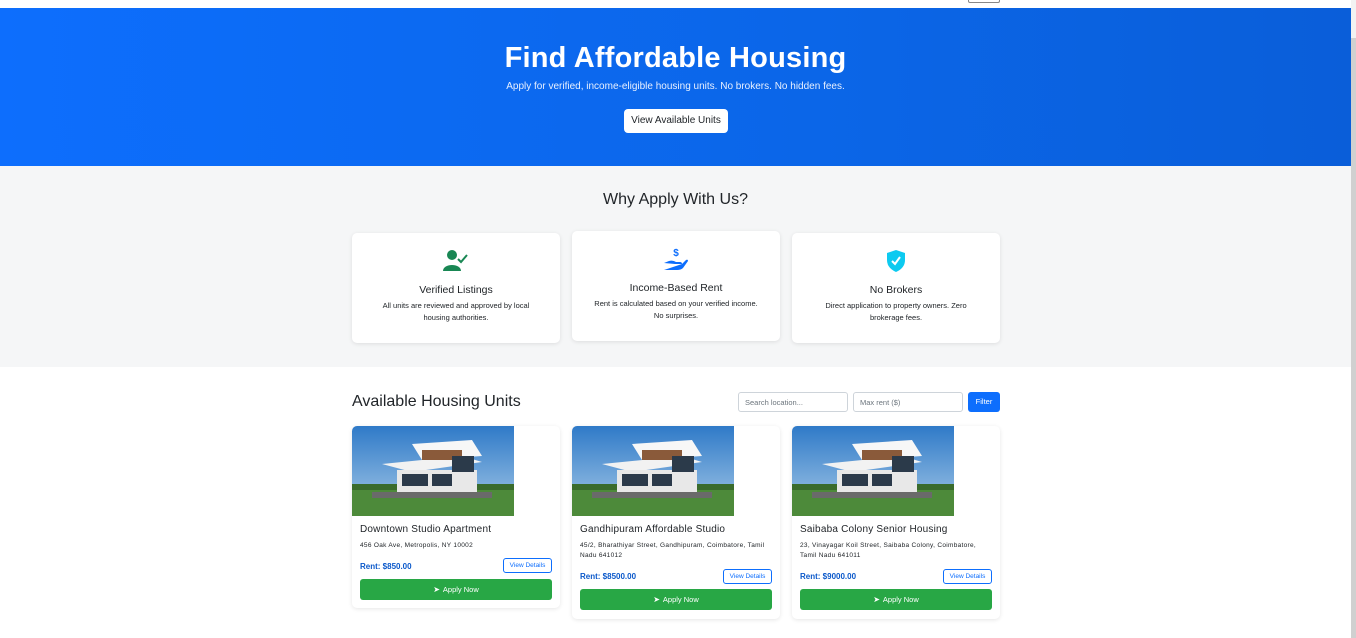 Image resolution: width=1356 pixels, height=638 pixels. What do you see at coordinates (828, 576) in the screenshot?
I see `unit-rent: Rent: $9000.00` at bounding box center [828, 576].